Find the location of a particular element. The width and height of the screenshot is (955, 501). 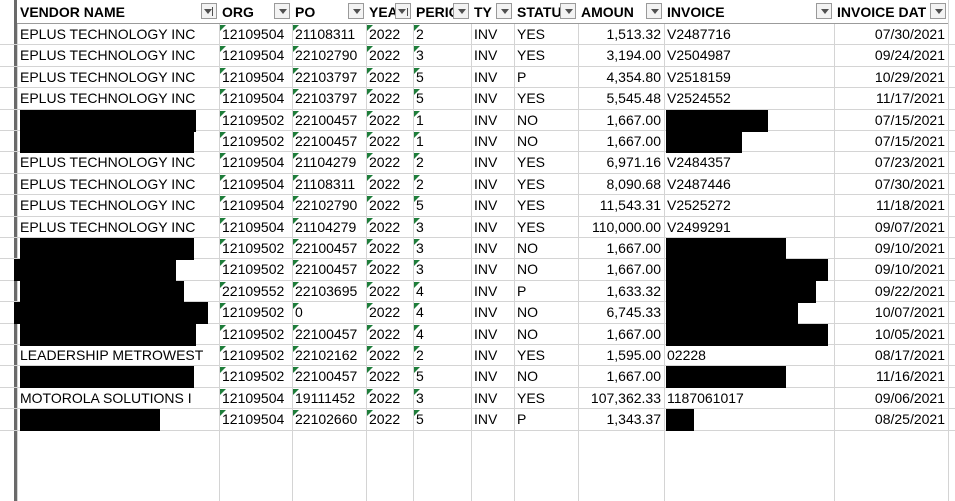

cell-amount: 4,354.80 is located at coordinates (621, 77).